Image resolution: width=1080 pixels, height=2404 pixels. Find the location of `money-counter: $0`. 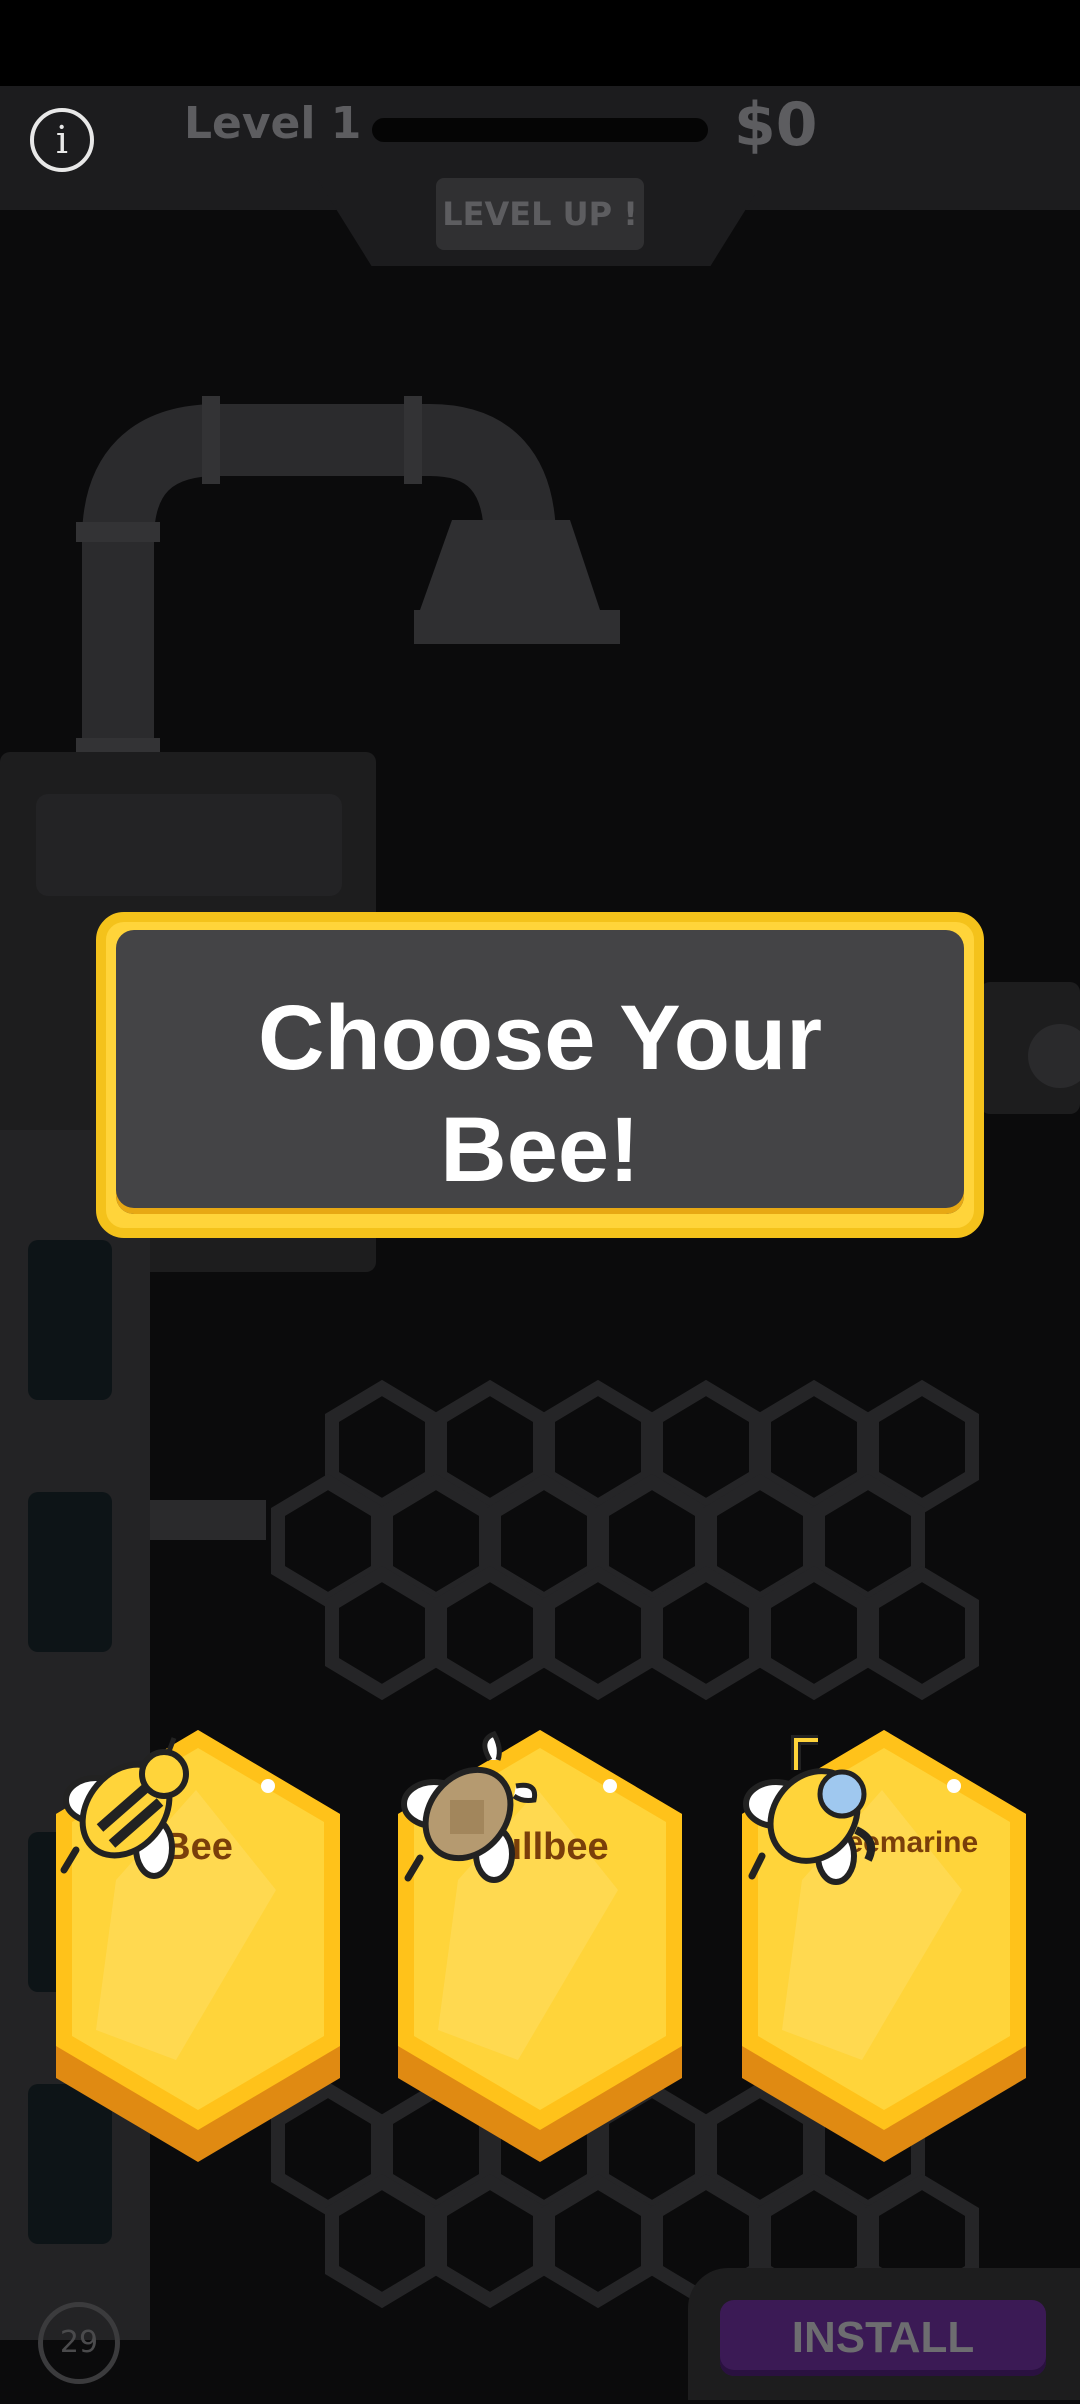

money-counter: $0 is located at coordinates (776, 125).